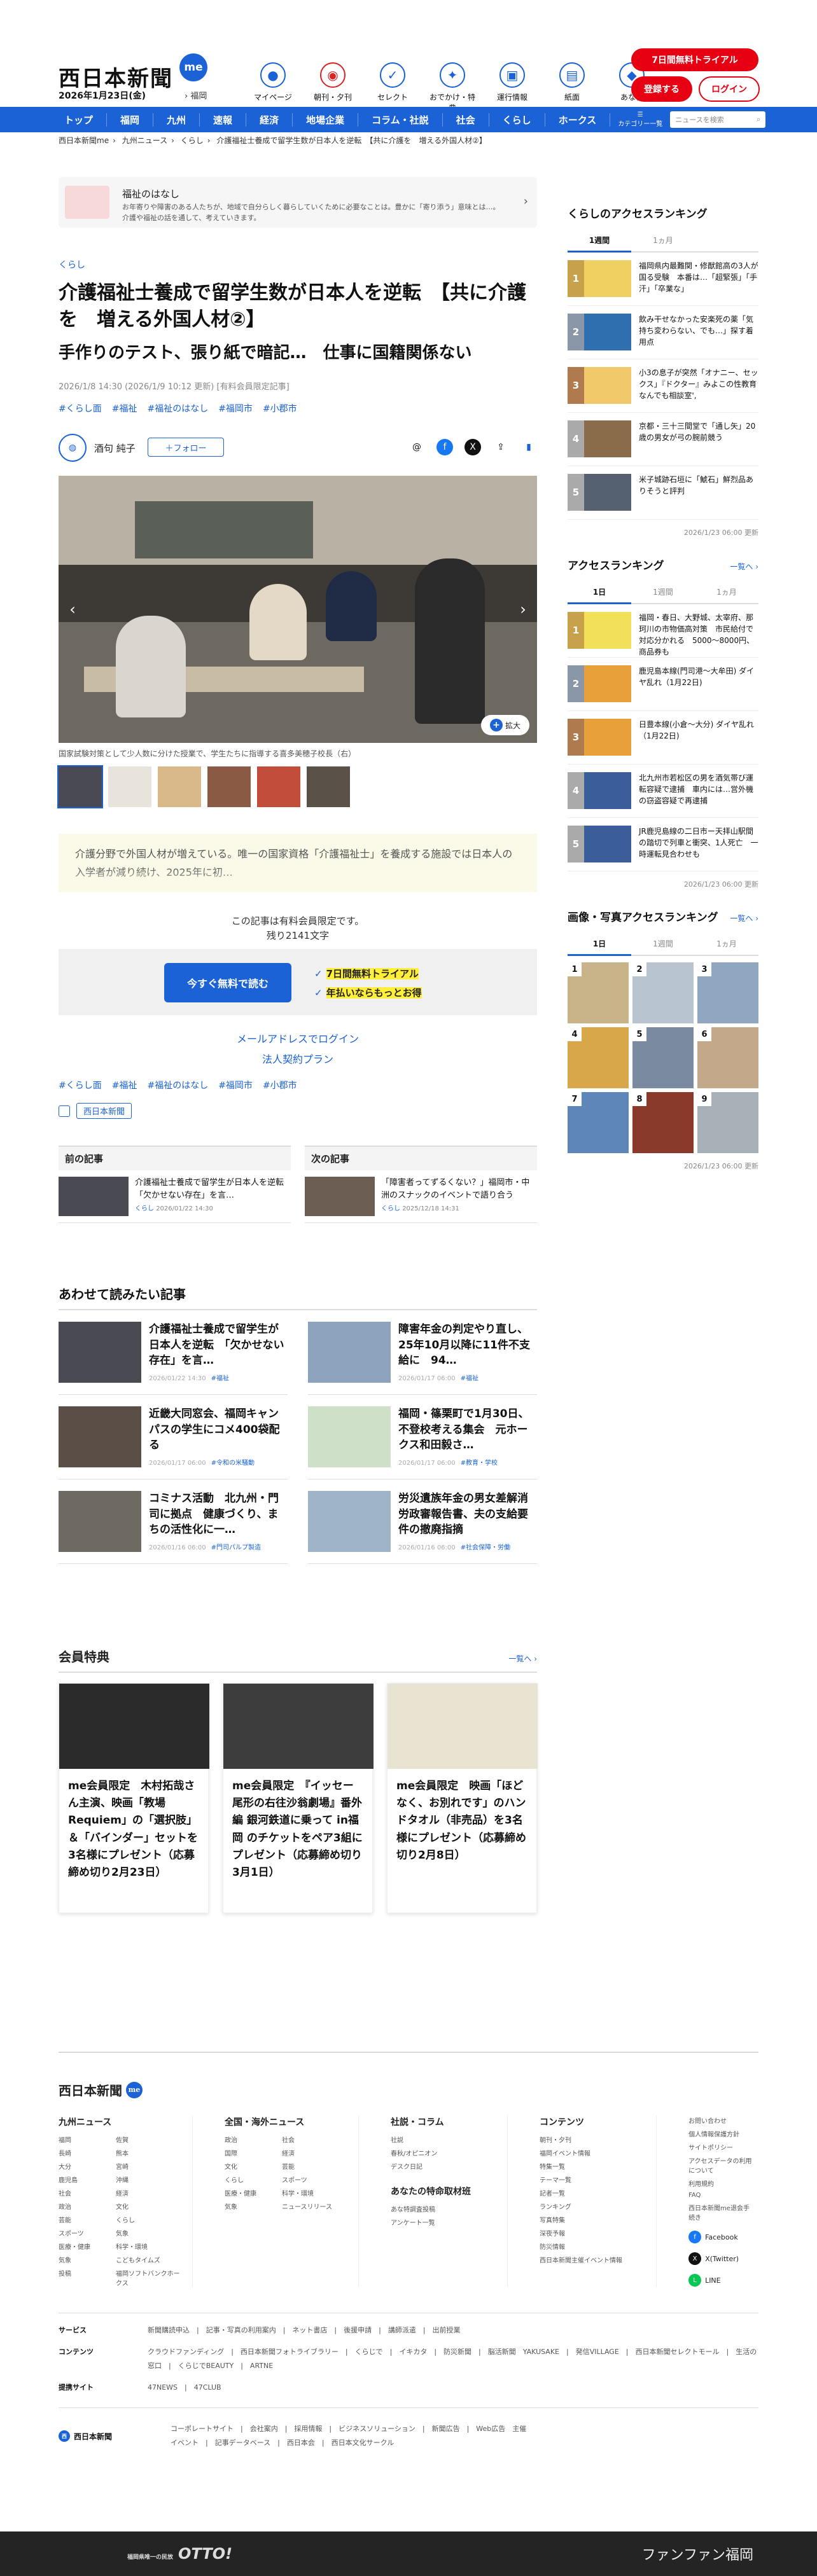 Image resolution: width=817 pixels, height=2576 pixels. I want to click on footer-link: 投稿, so click(88, 2277).